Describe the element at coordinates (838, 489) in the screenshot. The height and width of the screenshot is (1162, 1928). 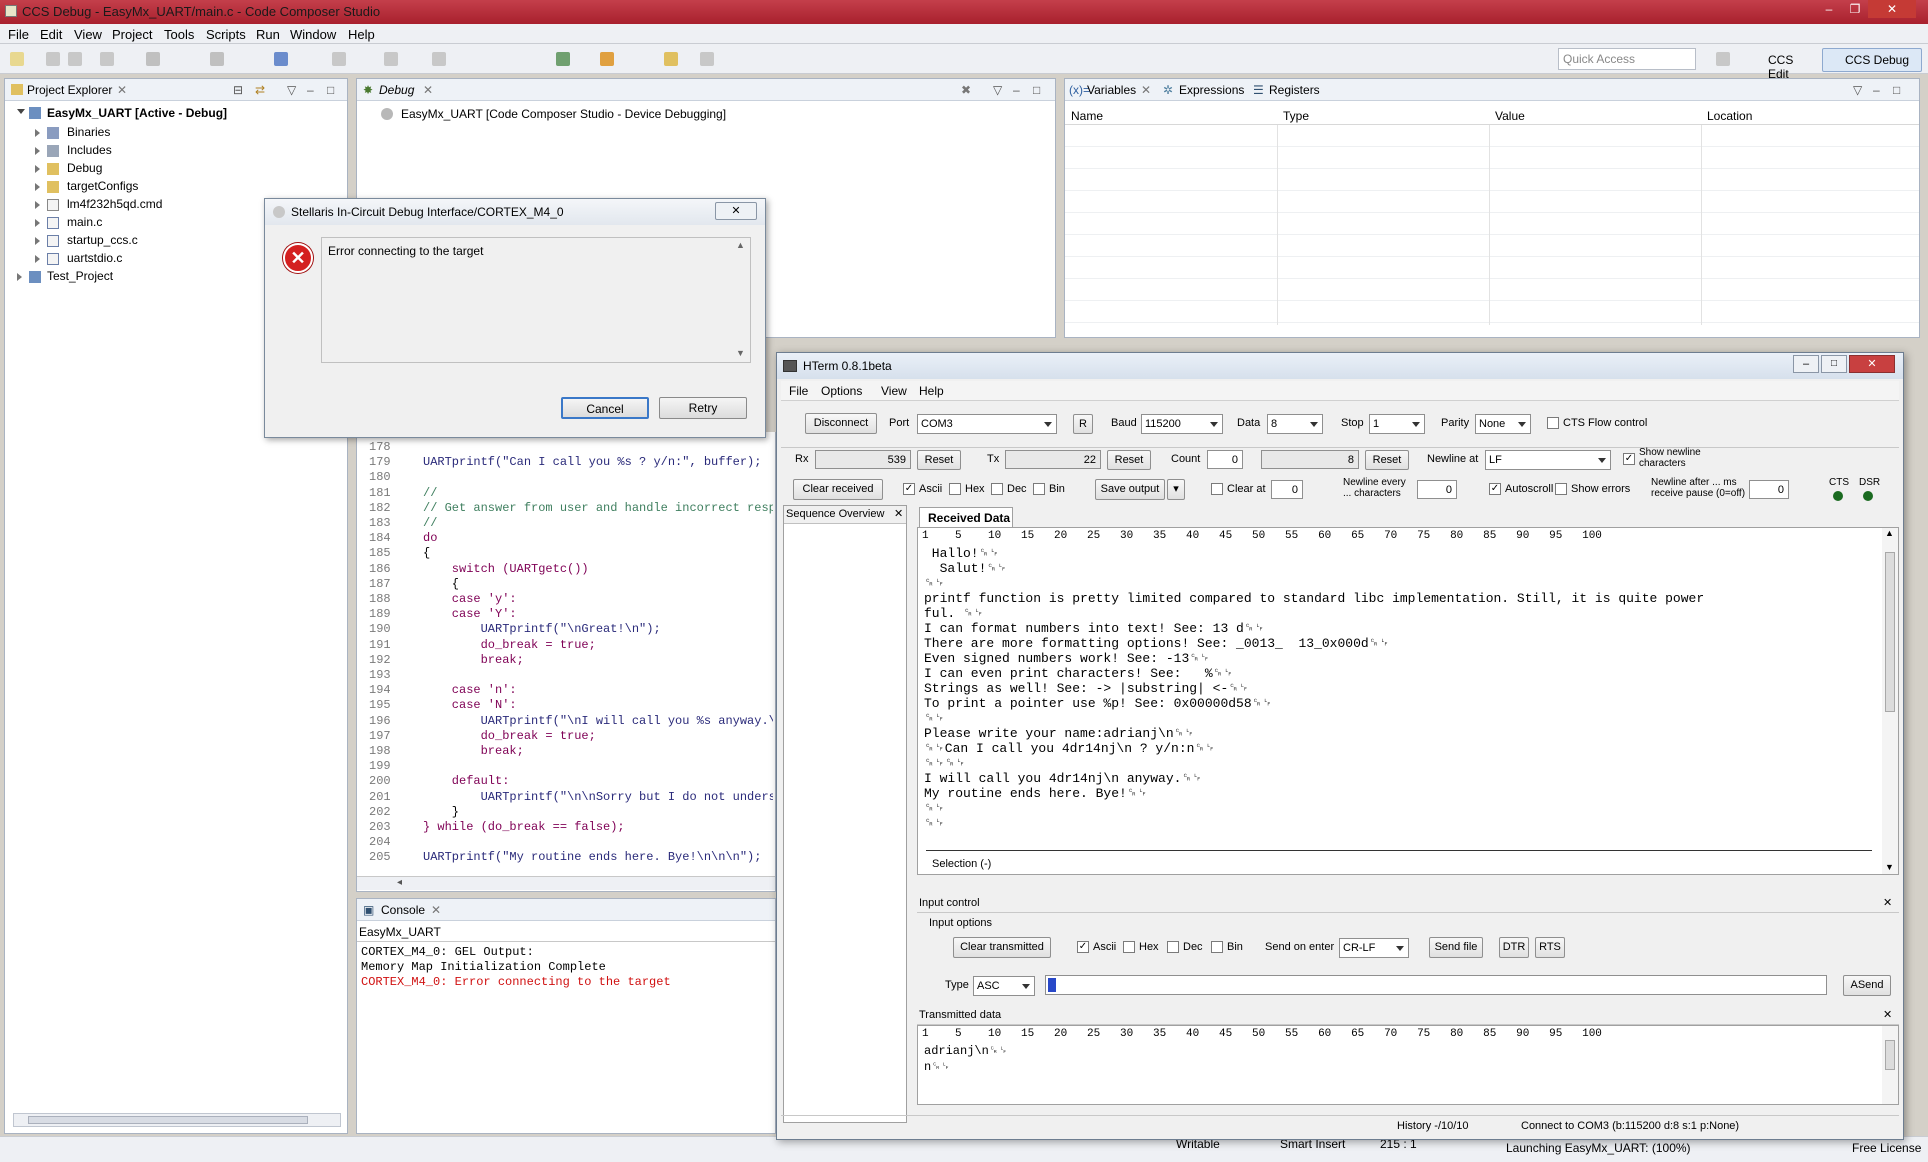
I see `clear-received-button: Clear received` at that location.